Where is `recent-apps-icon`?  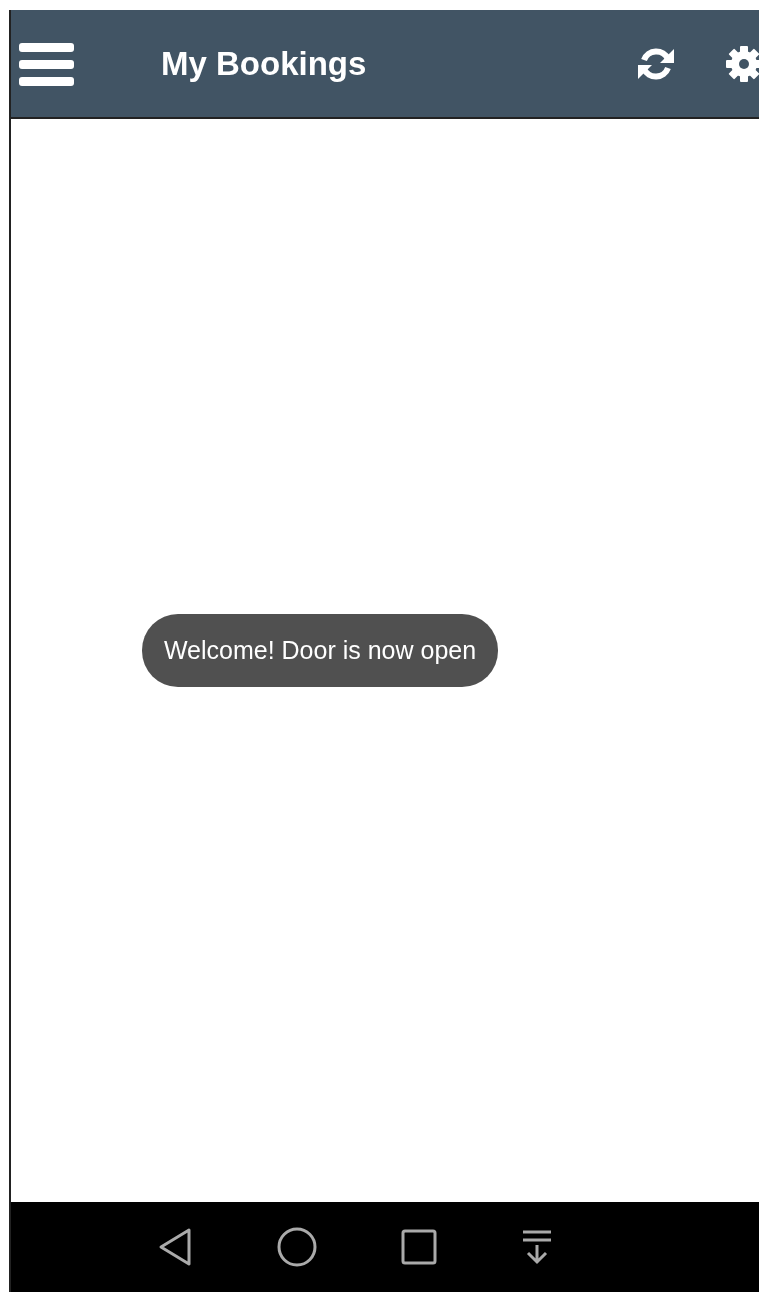 recent-apps-icon is located at coordinates (419, 1247).